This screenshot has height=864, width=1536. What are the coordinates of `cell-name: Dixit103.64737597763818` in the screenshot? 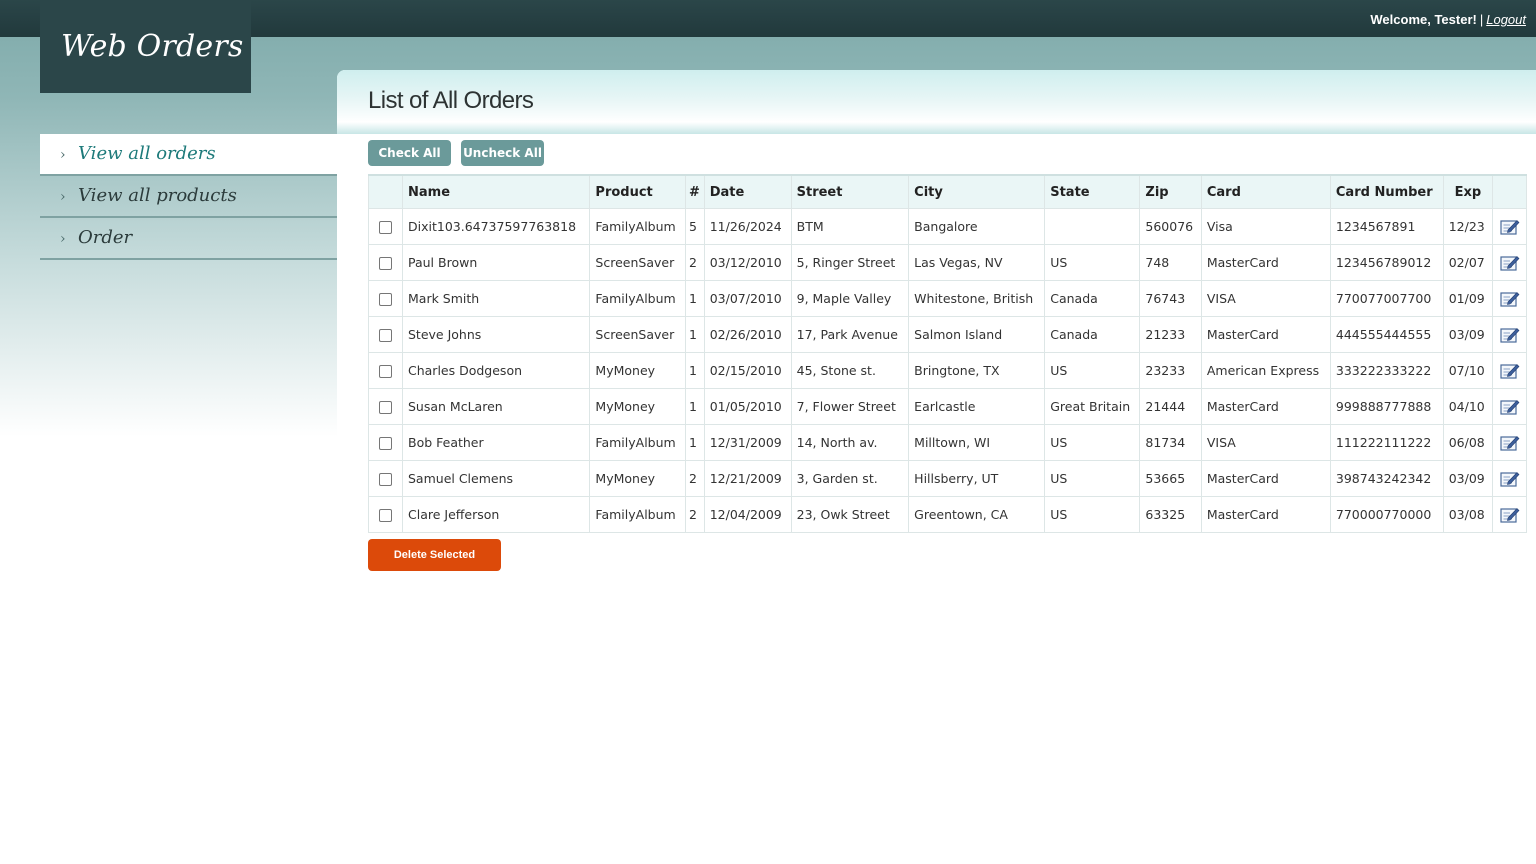 It's located at (496, 226).